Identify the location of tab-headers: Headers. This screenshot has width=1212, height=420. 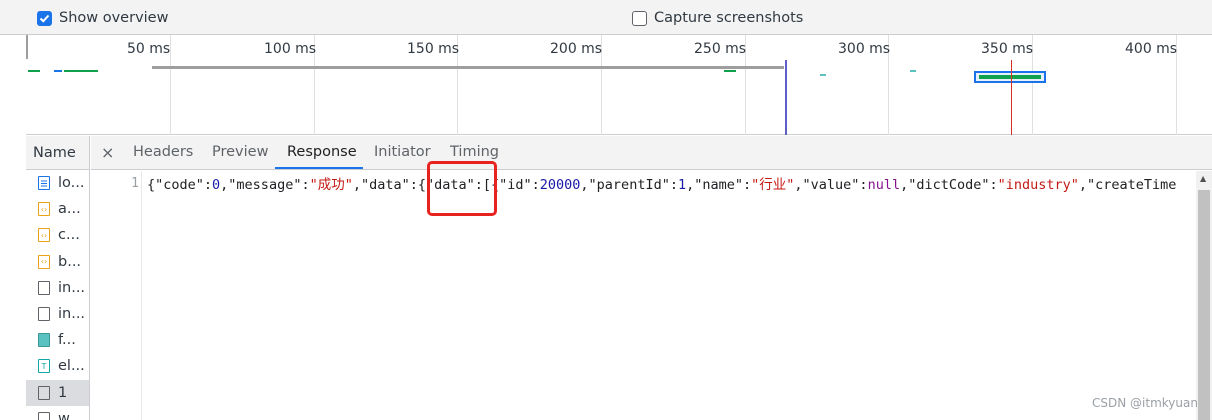
(163, 152).